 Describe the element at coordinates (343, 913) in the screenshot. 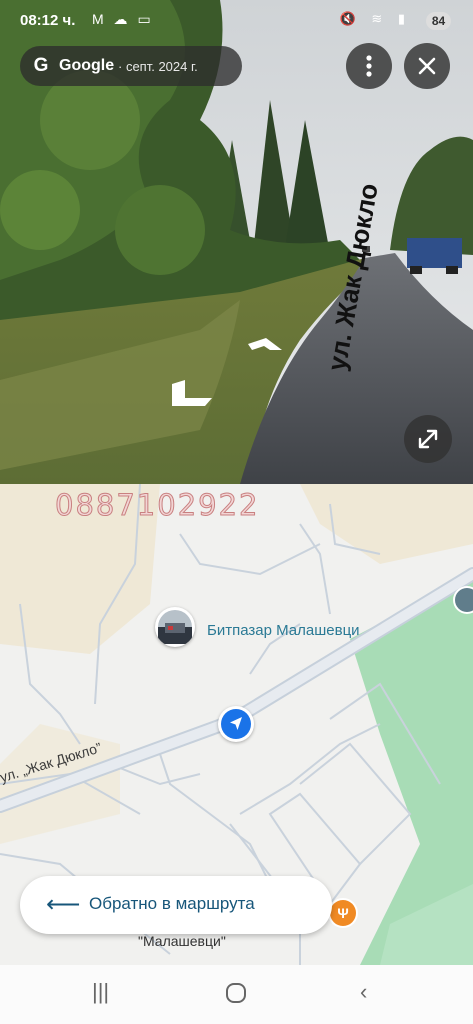

I see `fork-knife-icon: Ψ` at that location.